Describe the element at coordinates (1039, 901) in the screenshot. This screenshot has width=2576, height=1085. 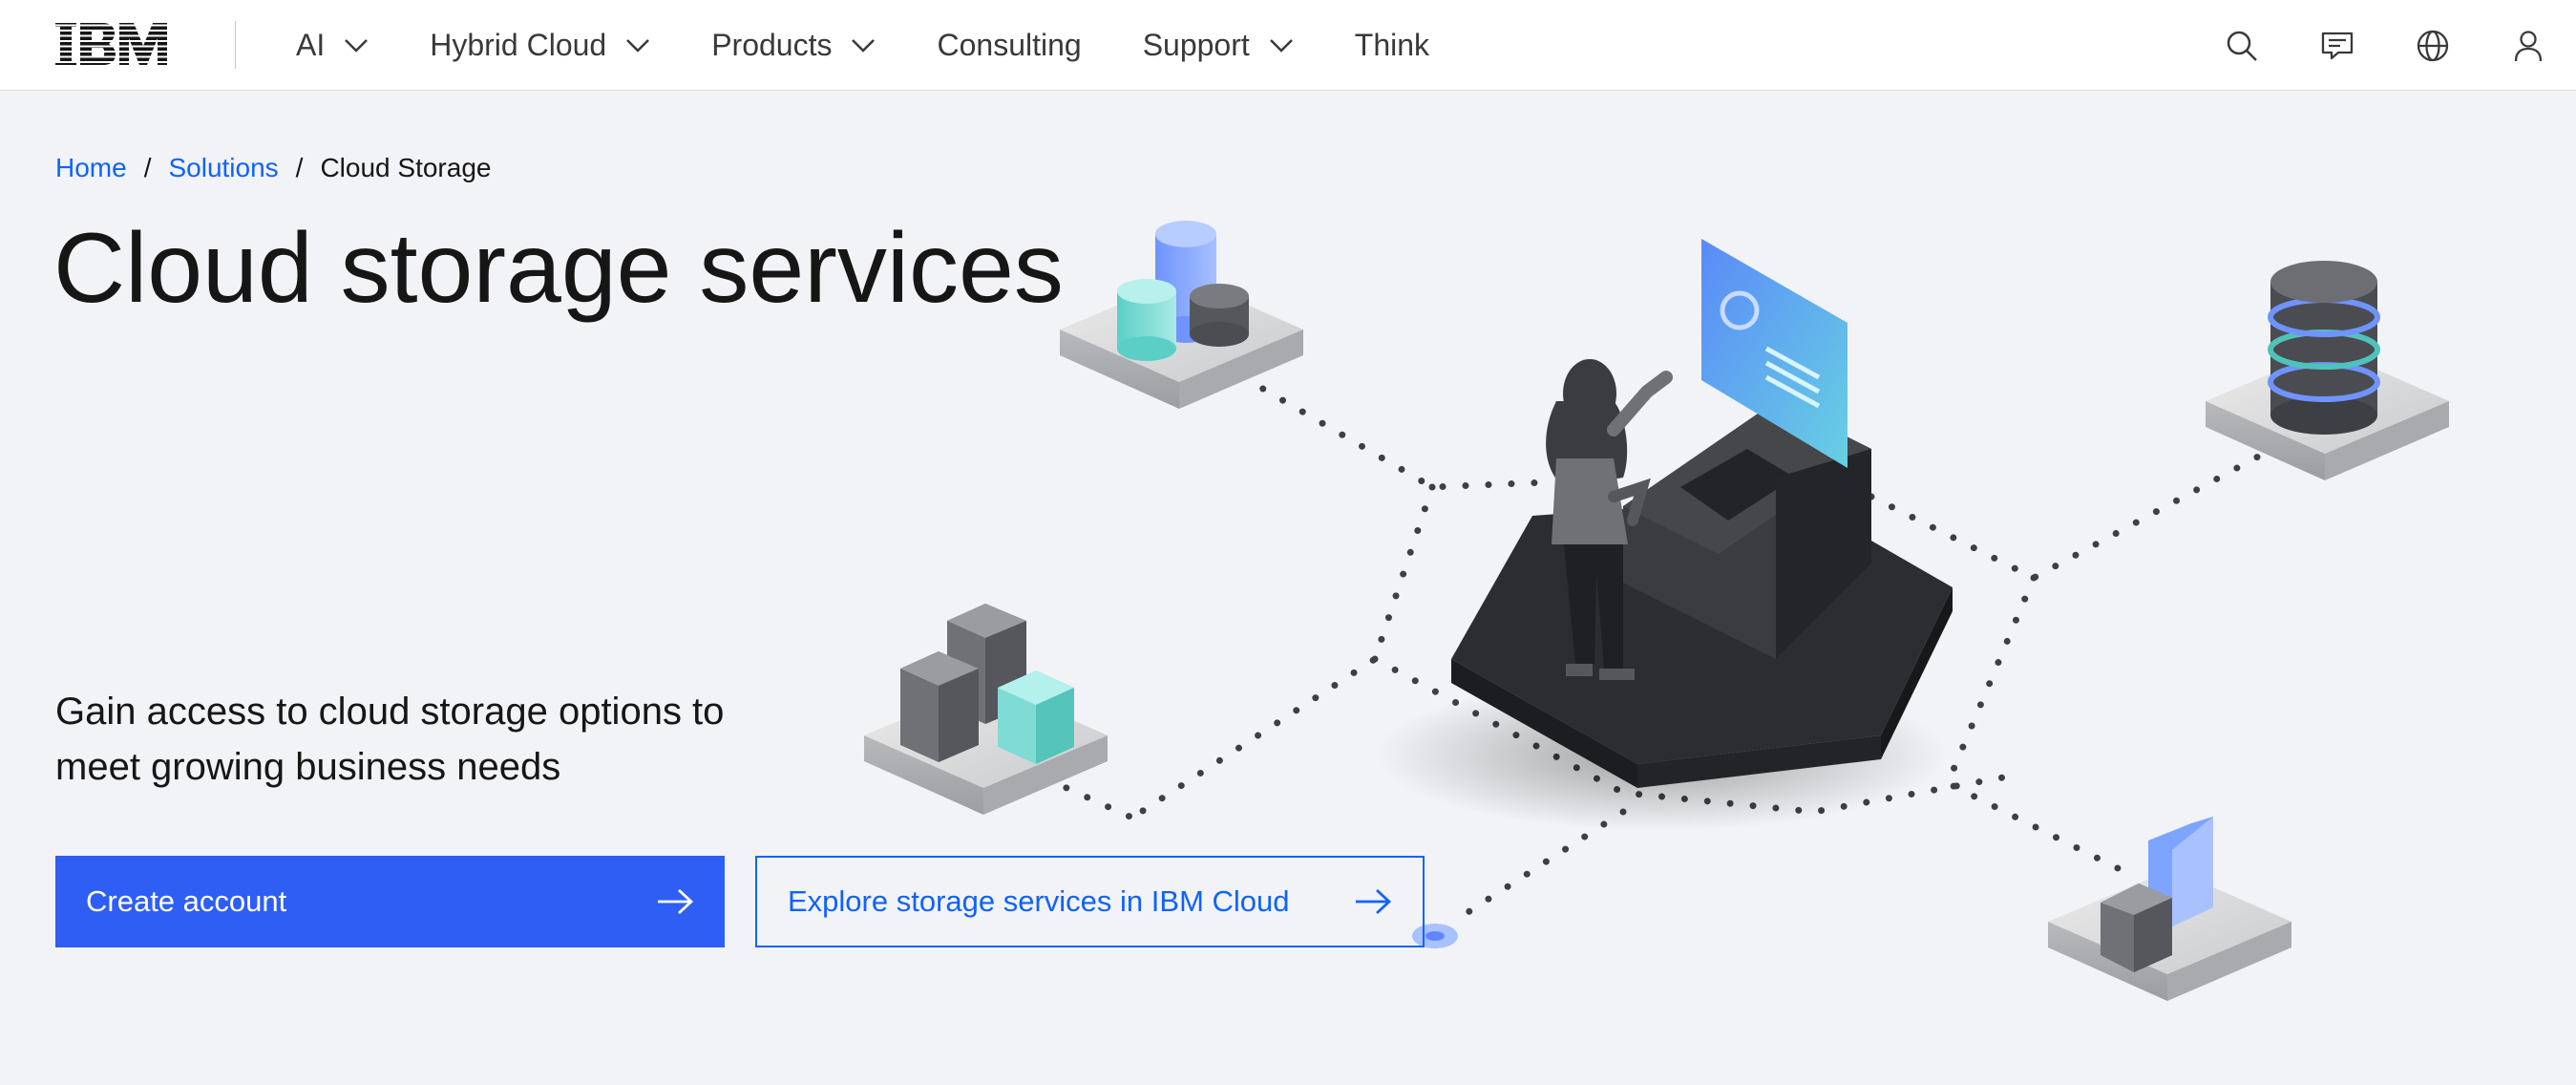
I see `explore-storage-label: Explore storage services in IBM Cloud` at that location.